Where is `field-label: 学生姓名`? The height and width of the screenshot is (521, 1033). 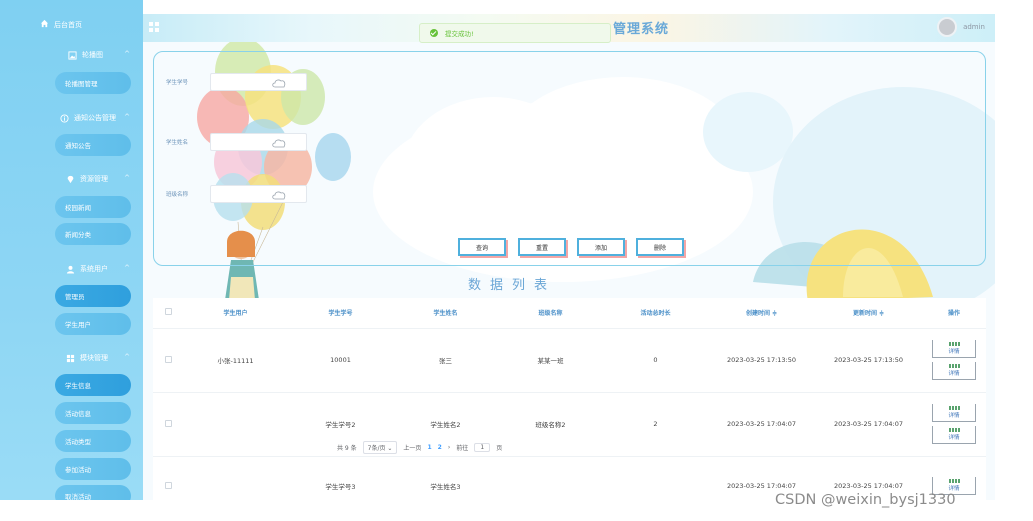
field-label: 学生姓名 is located at coordinates (177, 143).